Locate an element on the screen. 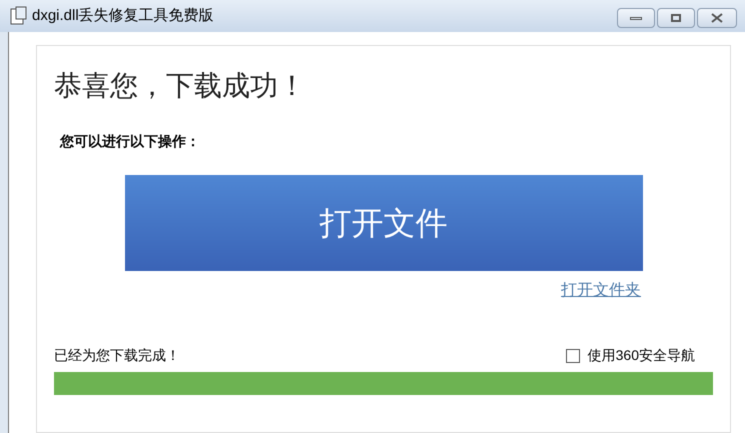 The width and height of the screenshot is (745, 433). checkbox-label: 使用360安全导航 is located at coordinates (641, 355).